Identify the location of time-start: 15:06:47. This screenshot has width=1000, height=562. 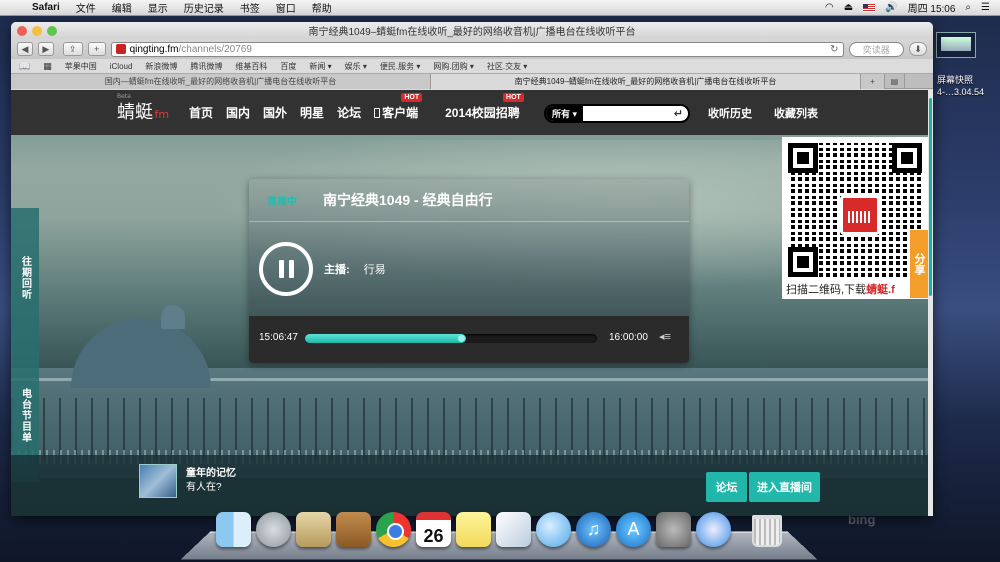
(278, 337).